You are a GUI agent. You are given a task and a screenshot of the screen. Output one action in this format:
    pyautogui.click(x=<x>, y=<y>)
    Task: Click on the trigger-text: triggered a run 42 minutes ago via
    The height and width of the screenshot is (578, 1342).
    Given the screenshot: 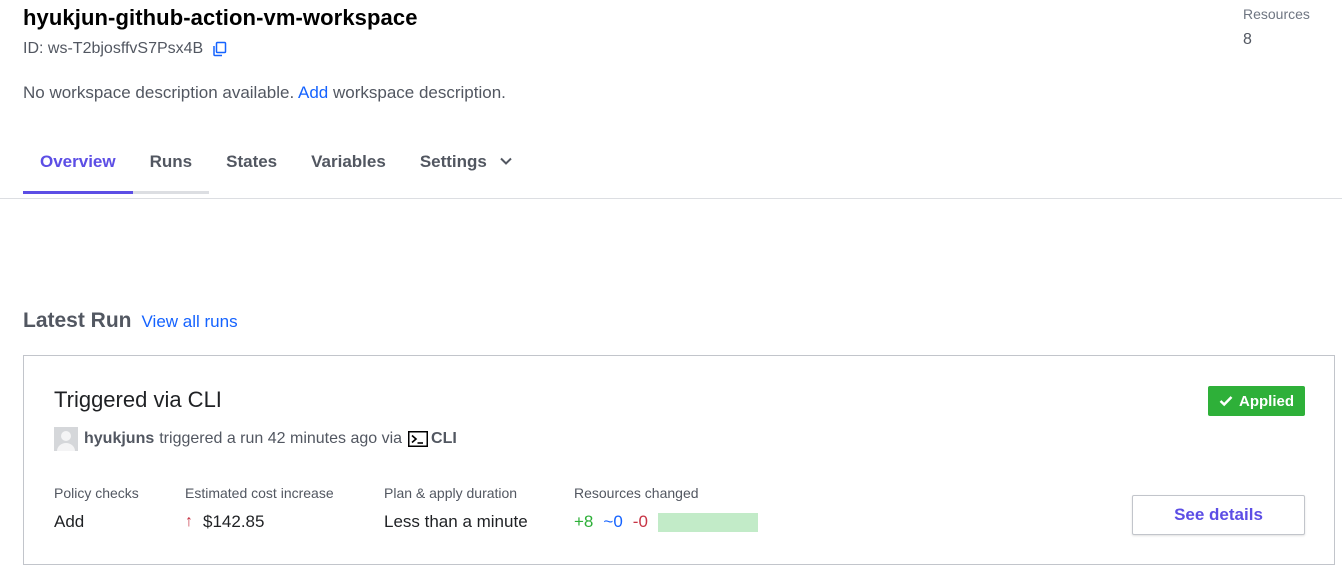 What is the action you would take?
    pyautogui.click(x=281, y=438)
    